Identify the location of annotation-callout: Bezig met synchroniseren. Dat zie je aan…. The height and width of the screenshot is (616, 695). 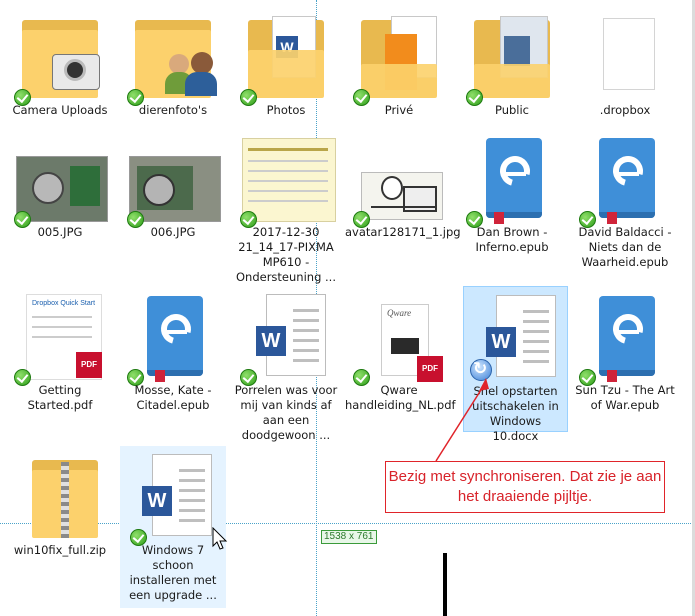
(525, 487).